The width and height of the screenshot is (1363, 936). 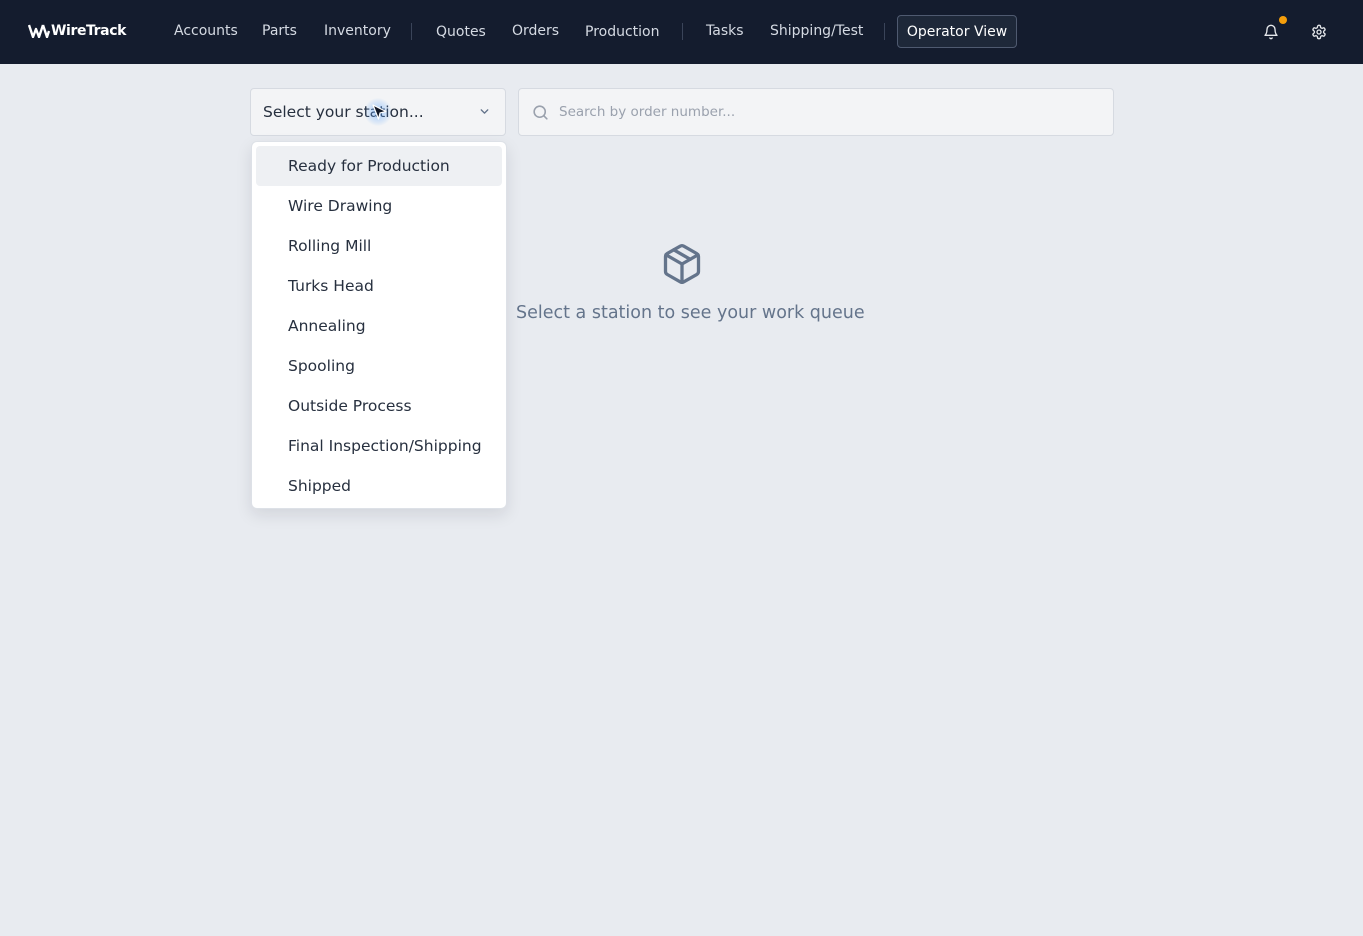 What do you see at coordinates (89, 31) in the screenshot?
I see `app-name: WireTrack` at bounding box center [89, 31].